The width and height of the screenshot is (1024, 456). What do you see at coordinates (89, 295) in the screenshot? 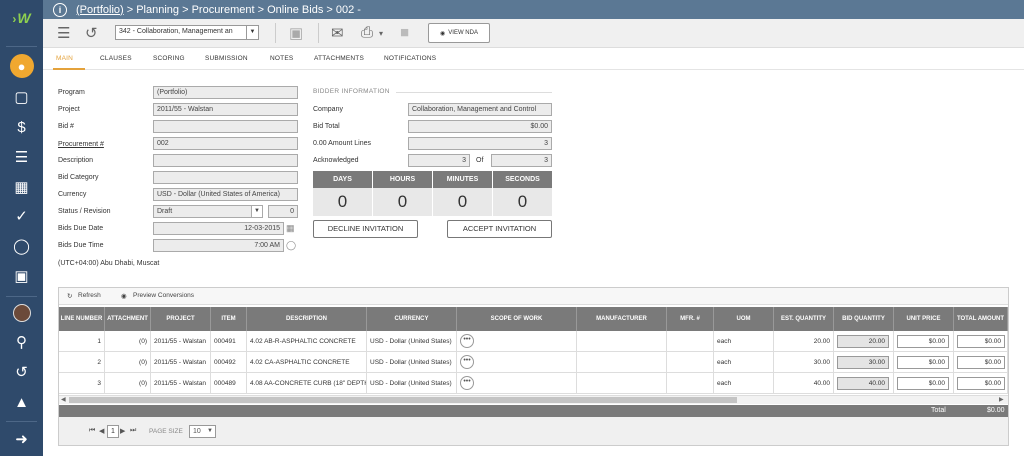
I see `refresh-button: Refresh` at bounding box center [89, 295].